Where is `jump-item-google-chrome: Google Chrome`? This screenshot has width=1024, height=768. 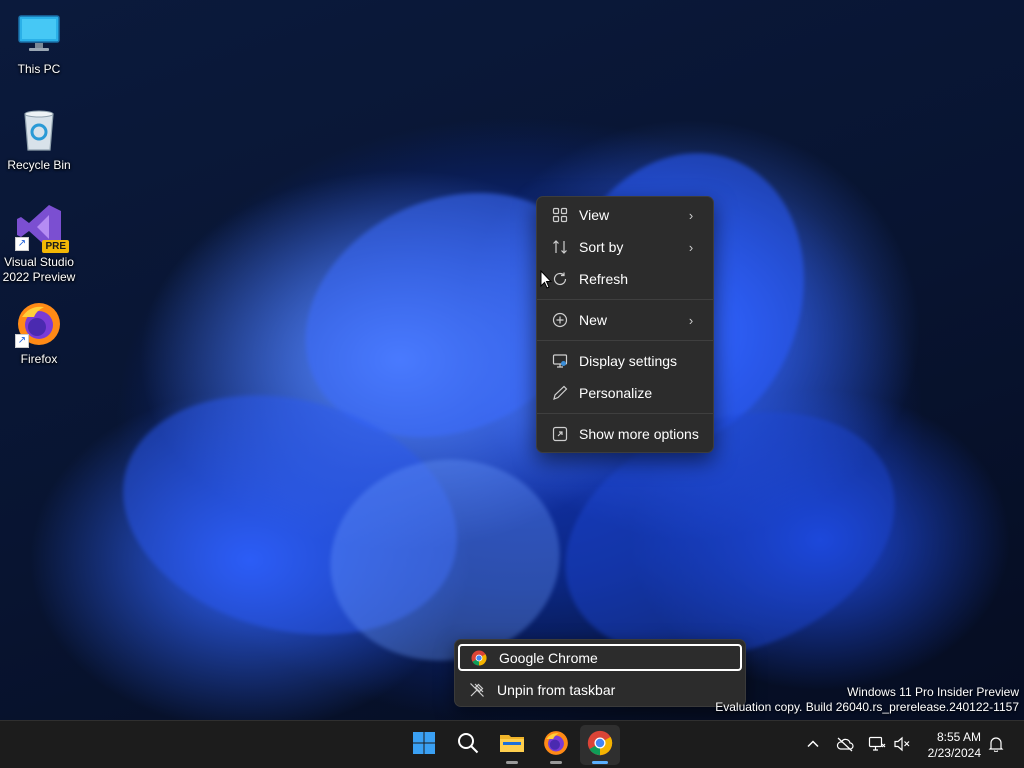
jump-item-google-chrome: Google Chrome is located at coordinates (600, 657).